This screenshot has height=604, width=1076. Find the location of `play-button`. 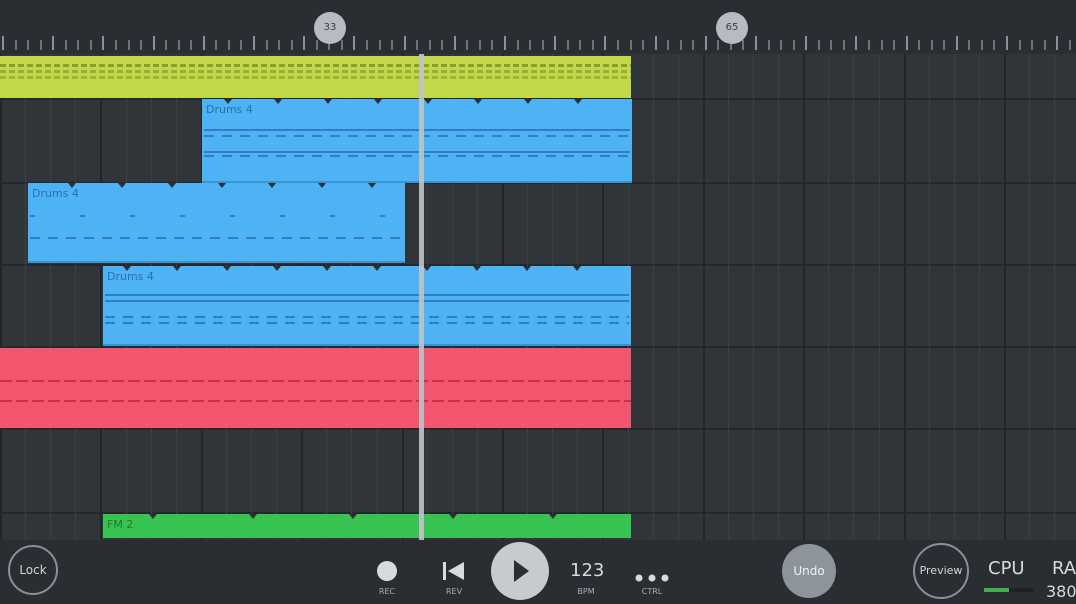

play-button is located at coordinates (520, 571).